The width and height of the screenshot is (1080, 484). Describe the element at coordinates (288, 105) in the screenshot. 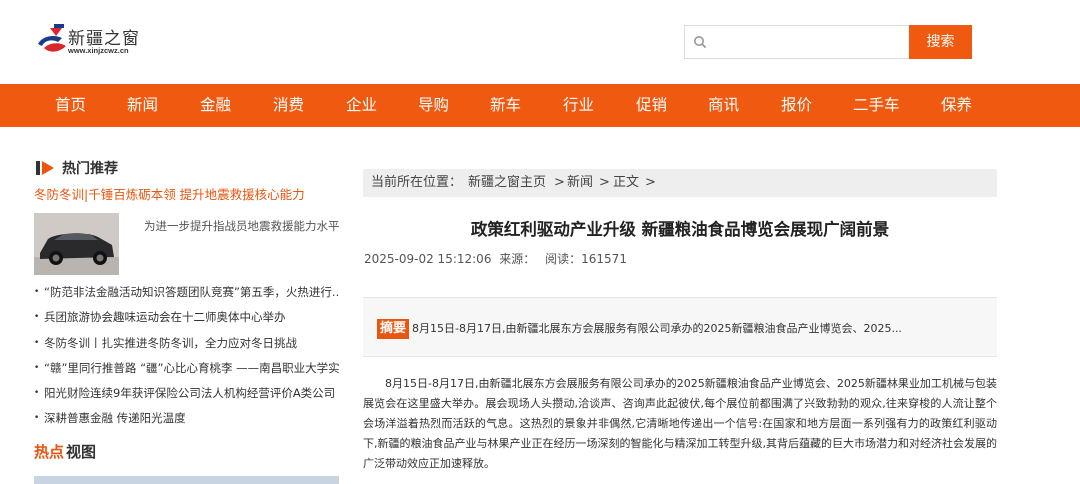

I see `nav-item-consumer: 消费` at that location.